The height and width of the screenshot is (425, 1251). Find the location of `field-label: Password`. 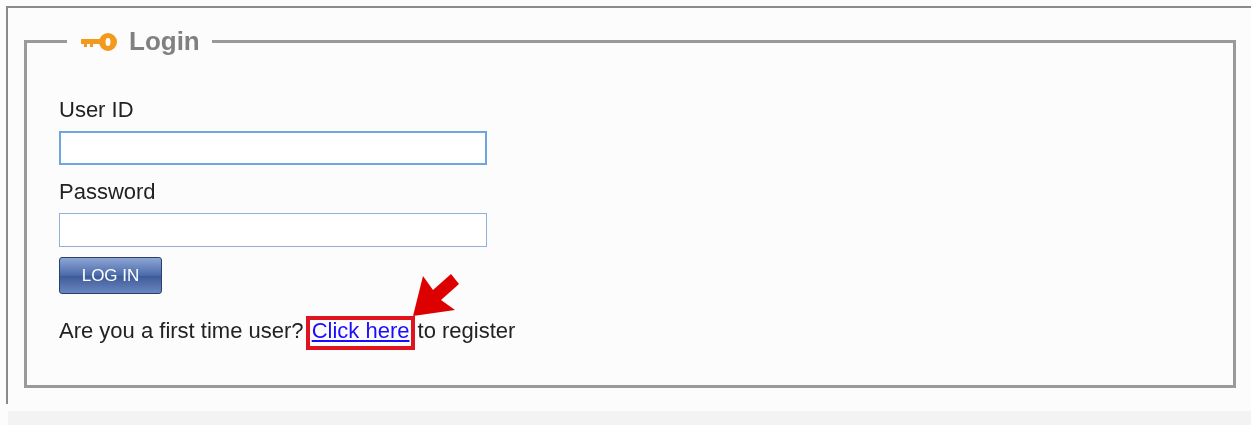

field-label: Password is located at coordinates (107, 192).